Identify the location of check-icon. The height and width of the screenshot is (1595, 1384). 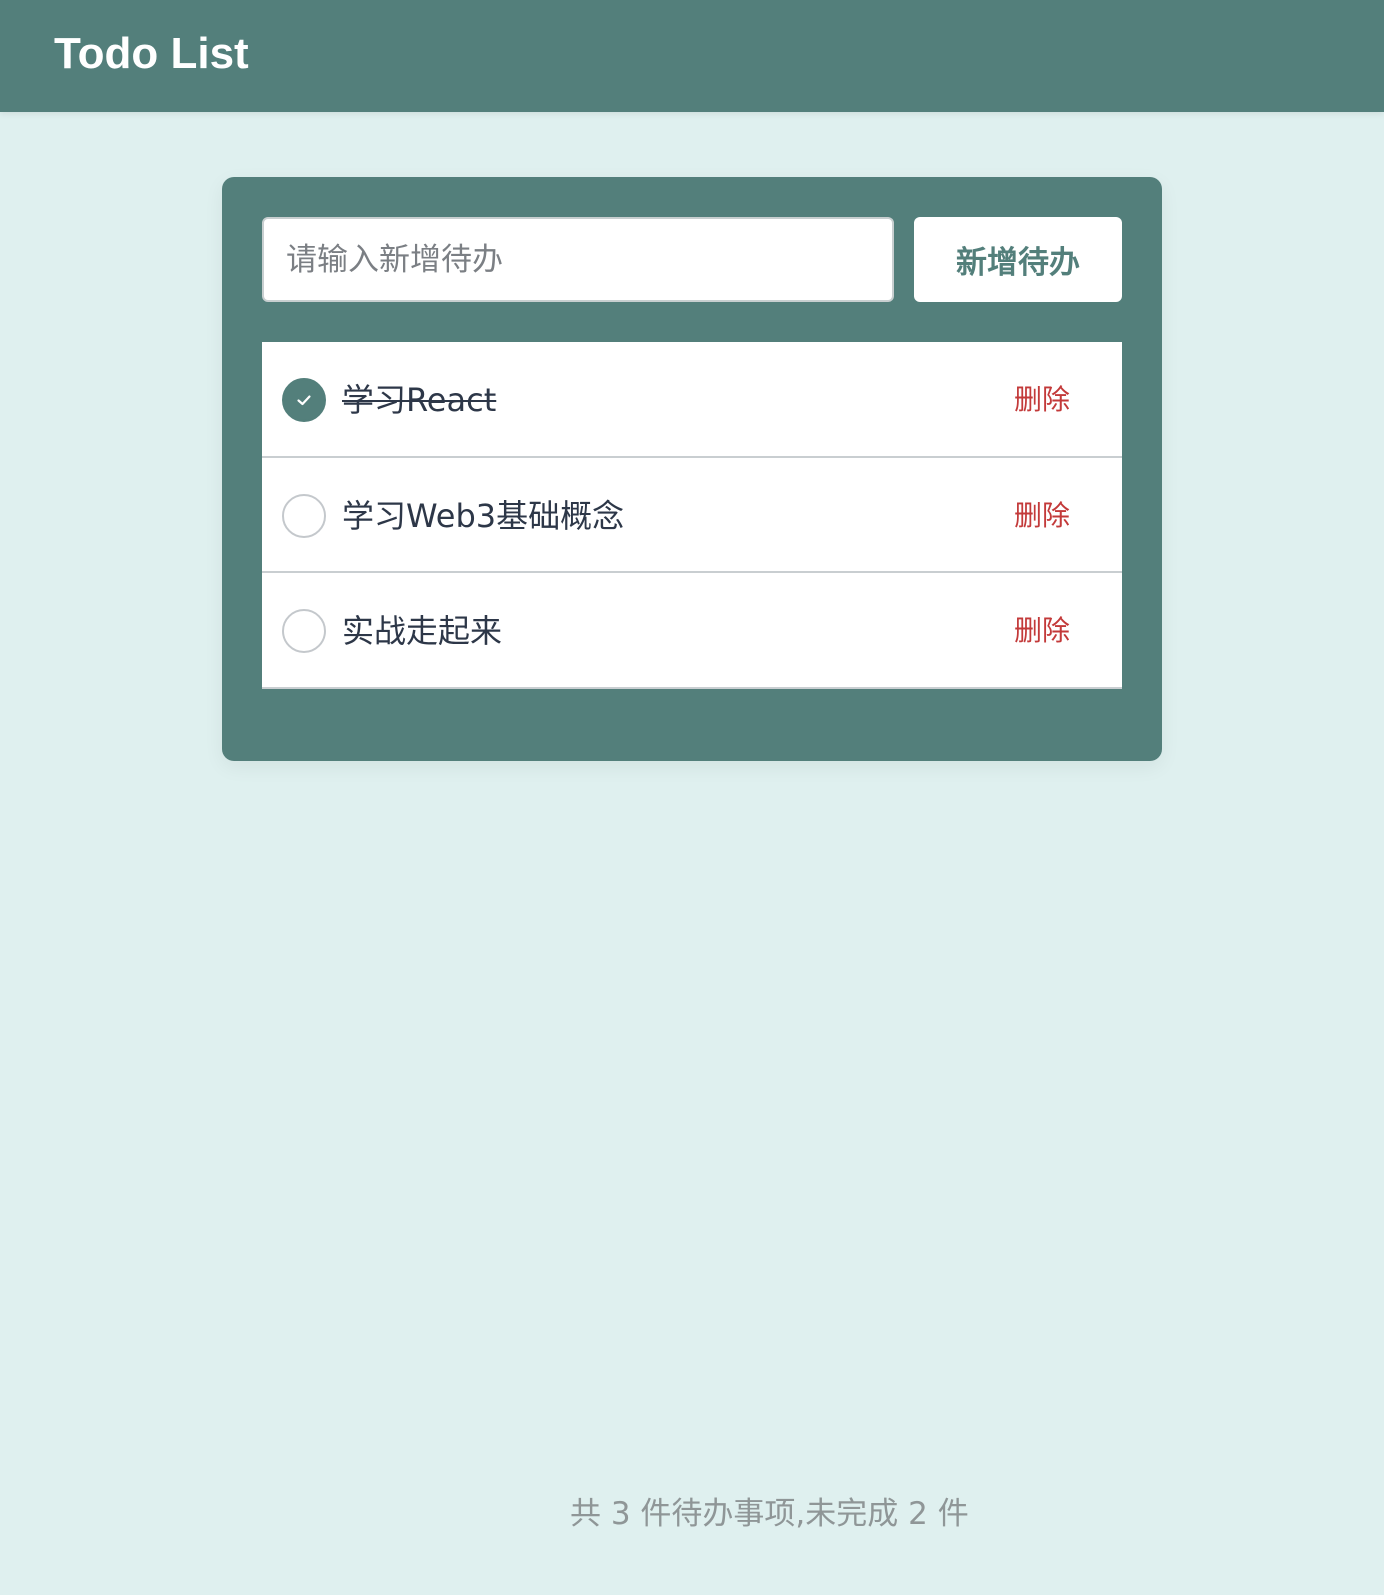
(304, 400).